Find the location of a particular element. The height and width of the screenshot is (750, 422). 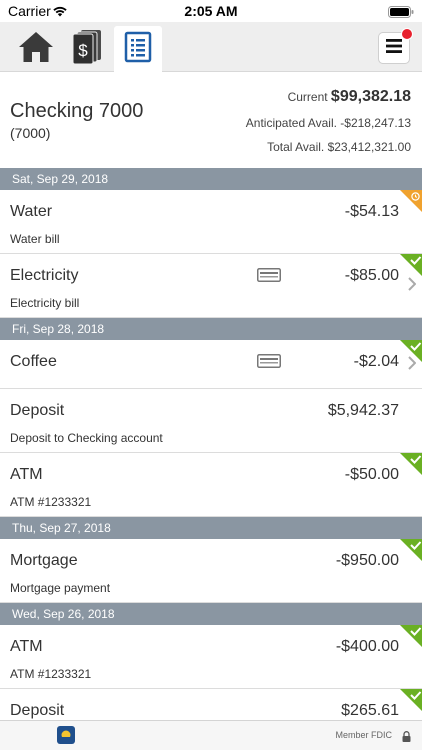

transaction-amount: -$950.00 is located at coordinates (367, 560).